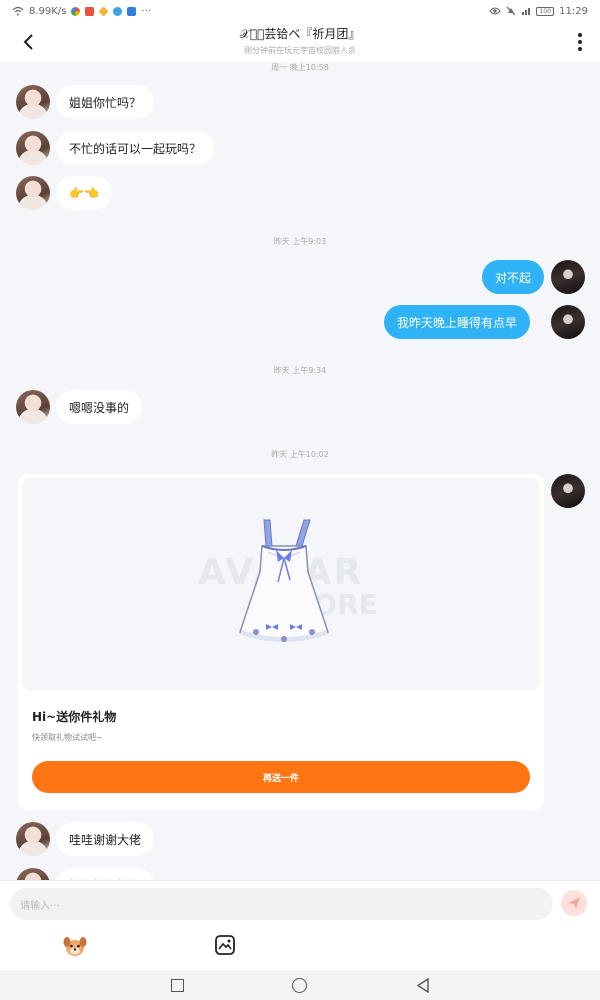 Image resolution: width=600 pixels, height=1000 pixels. Describe the element at coordinates (300, 925) in the screenshot. I see `input-bar: 请输入···` at that location.